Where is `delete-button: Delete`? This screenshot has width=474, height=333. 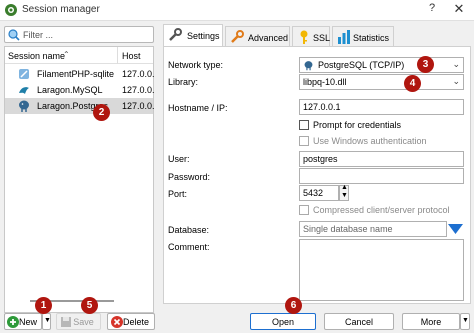
delete-button: Delete is located at coordinates (131, 321).